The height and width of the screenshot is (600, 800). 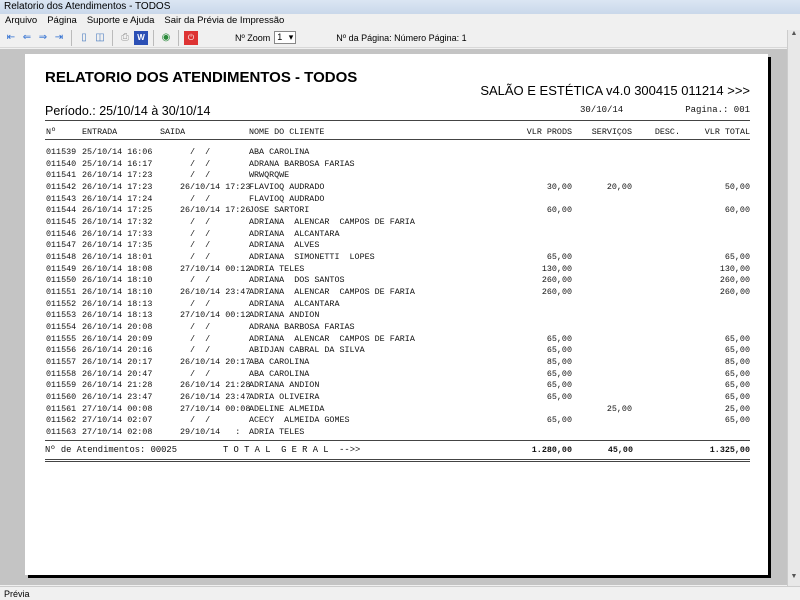 I want to click on row-id: 011541, so click(x=61, y=175).